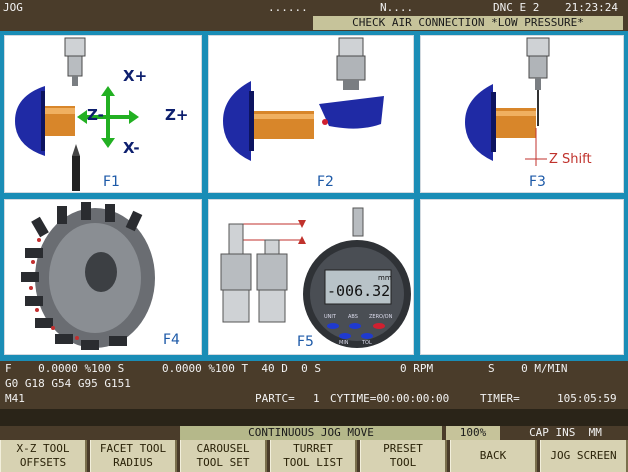  I want to click on spindle-readout: 0.0000 %100 T 40 D 0 S, so click(241, 368).